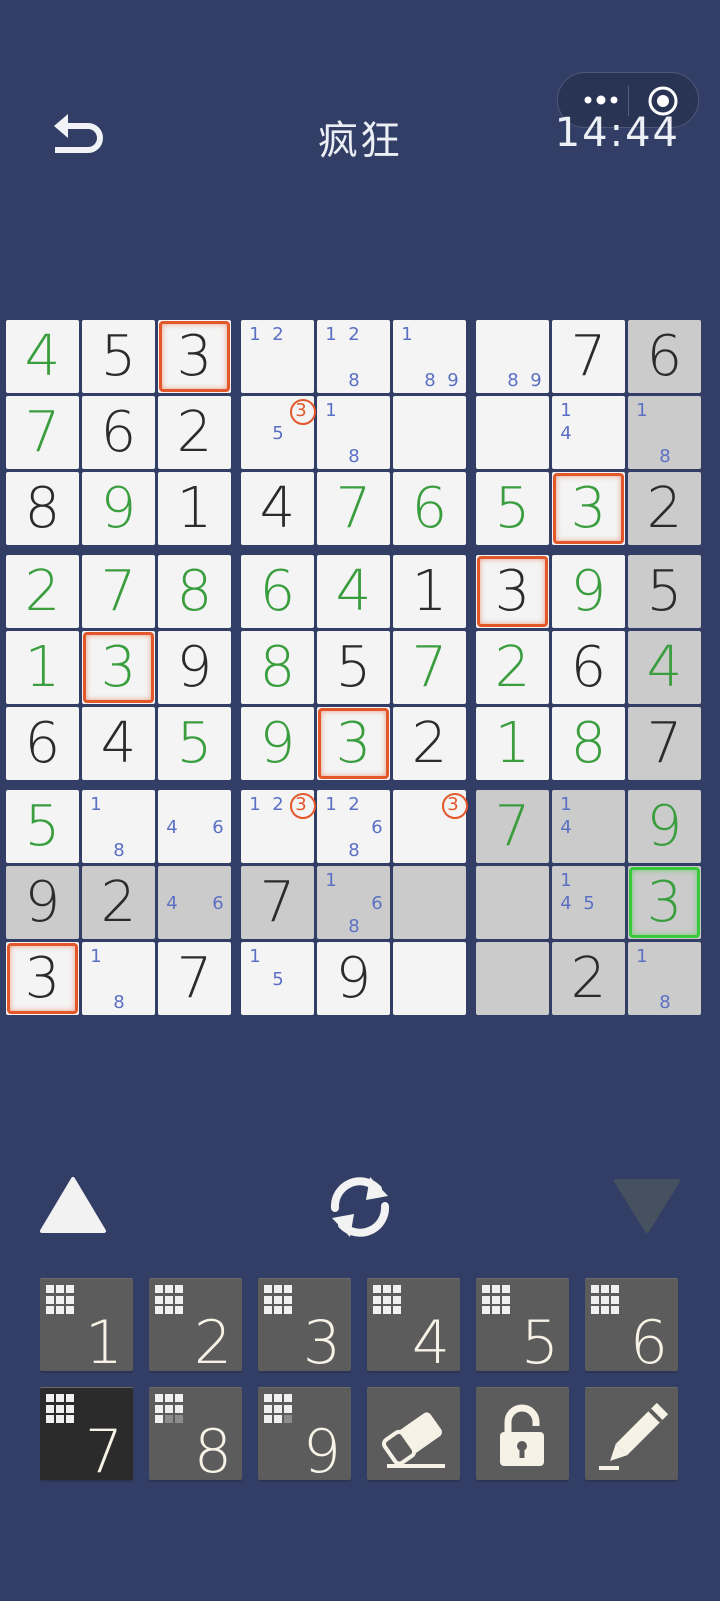 This screenshot has width=720, height=1601. I want to click on sudoku-cell: 12 8, so click(353, 356).